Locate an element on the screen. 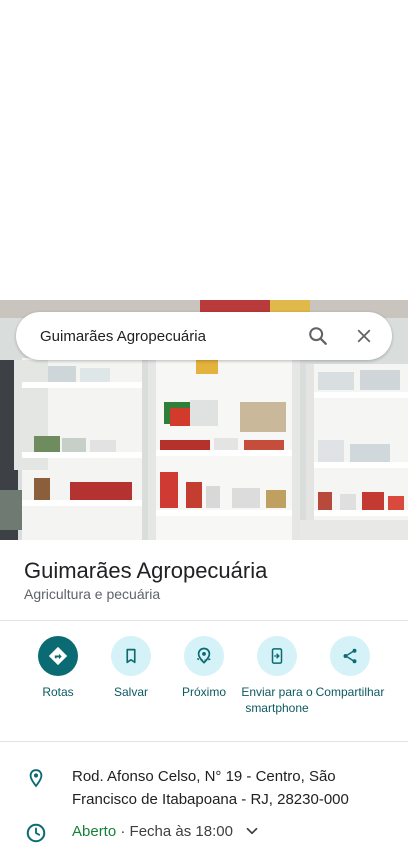  send-to-phone-label: Enviar para o smartphone is located at coordinates (277, 700).